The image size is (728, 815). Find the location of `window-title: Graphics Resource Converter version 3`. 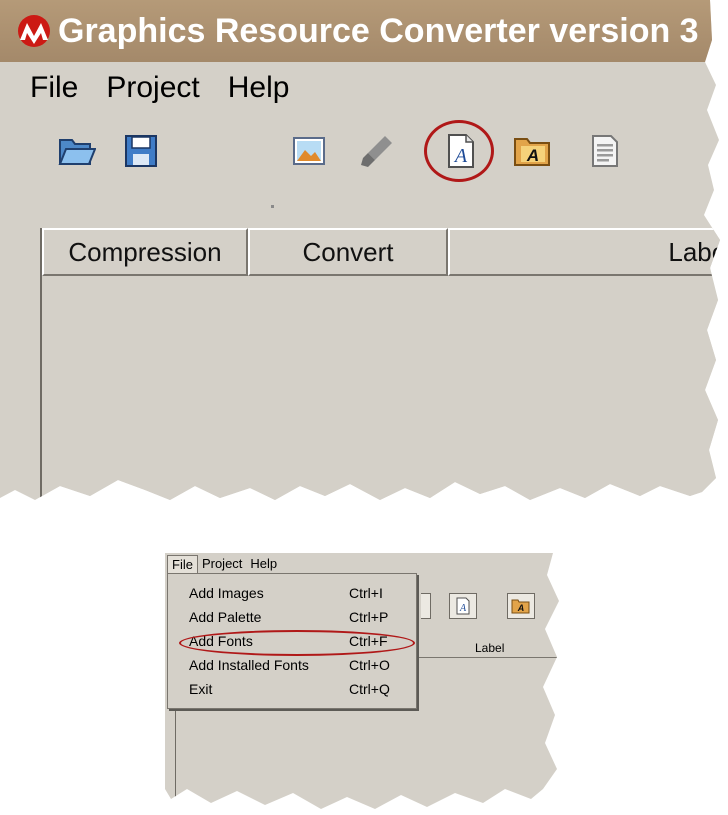

window-title: Graphics Resource Converter version 3 is located at coordinates (378, 30).